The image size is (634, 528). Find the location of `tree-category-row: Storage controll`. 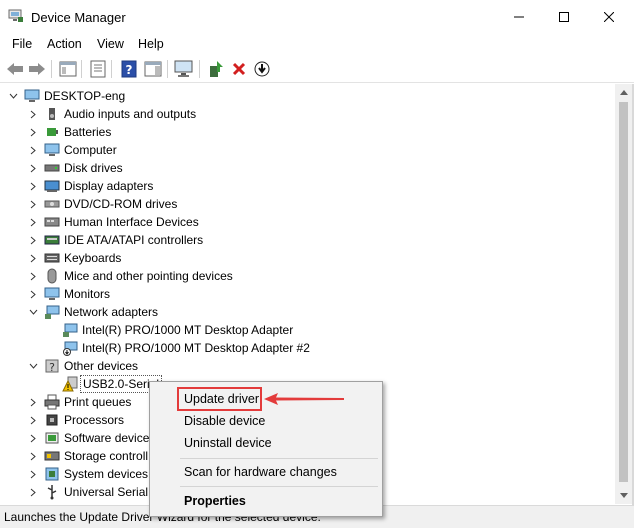

tree-category-row: Storage controll is located at coordinates (88, 456).